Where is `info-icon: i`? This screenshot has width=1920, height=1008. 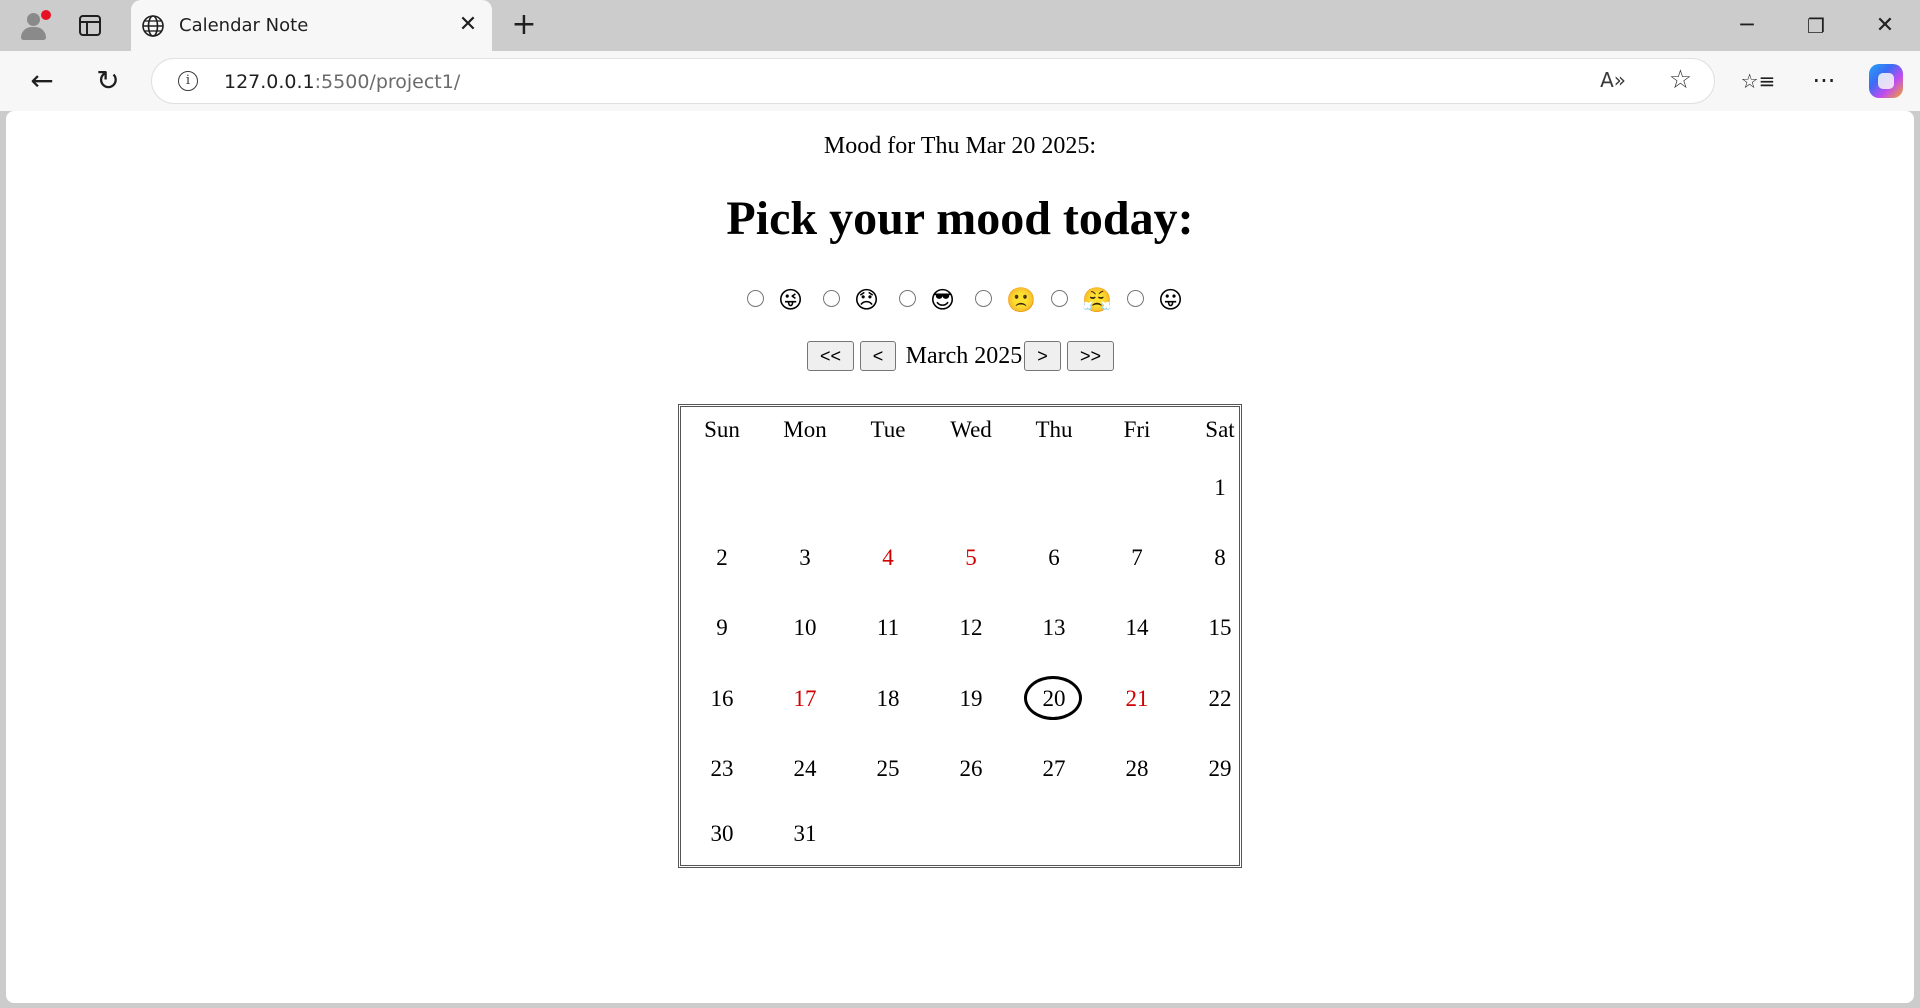
info-icon: i is located at coordinates (188, 81).